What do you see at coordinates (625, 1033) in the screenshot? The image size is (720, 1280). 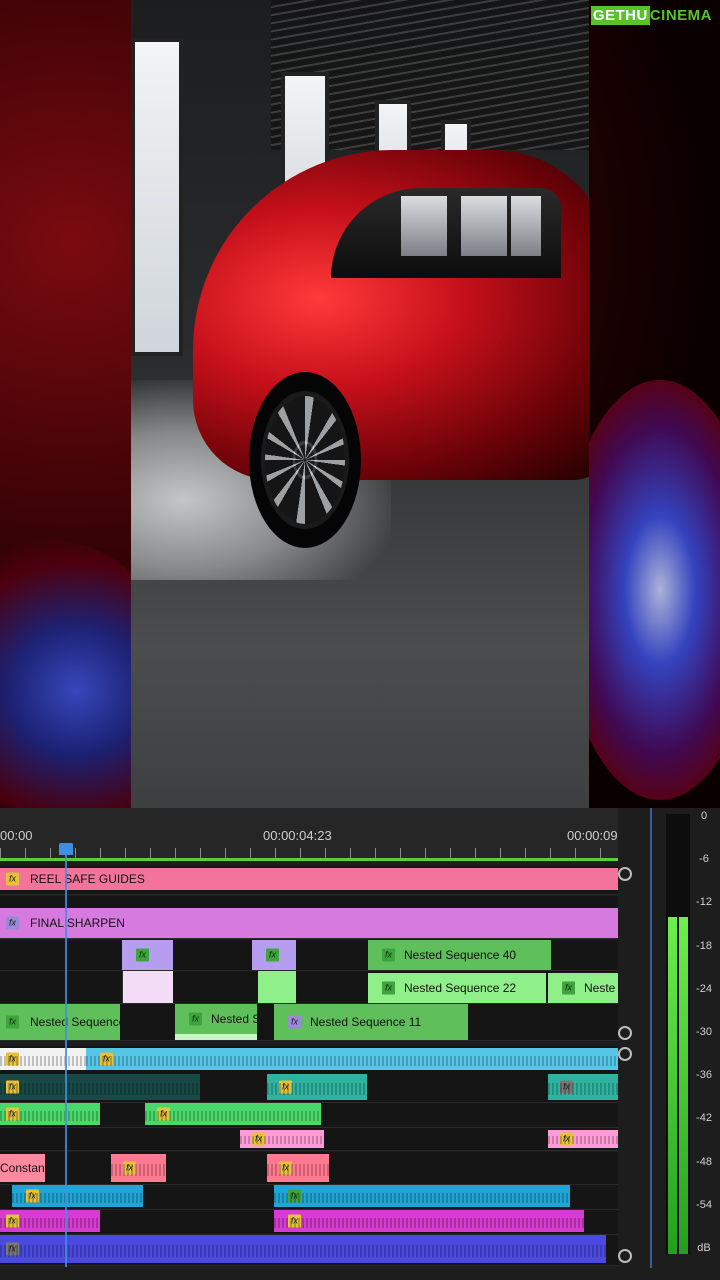 I see `scroll-knob-video-end` at bounding box center [625, 1033].